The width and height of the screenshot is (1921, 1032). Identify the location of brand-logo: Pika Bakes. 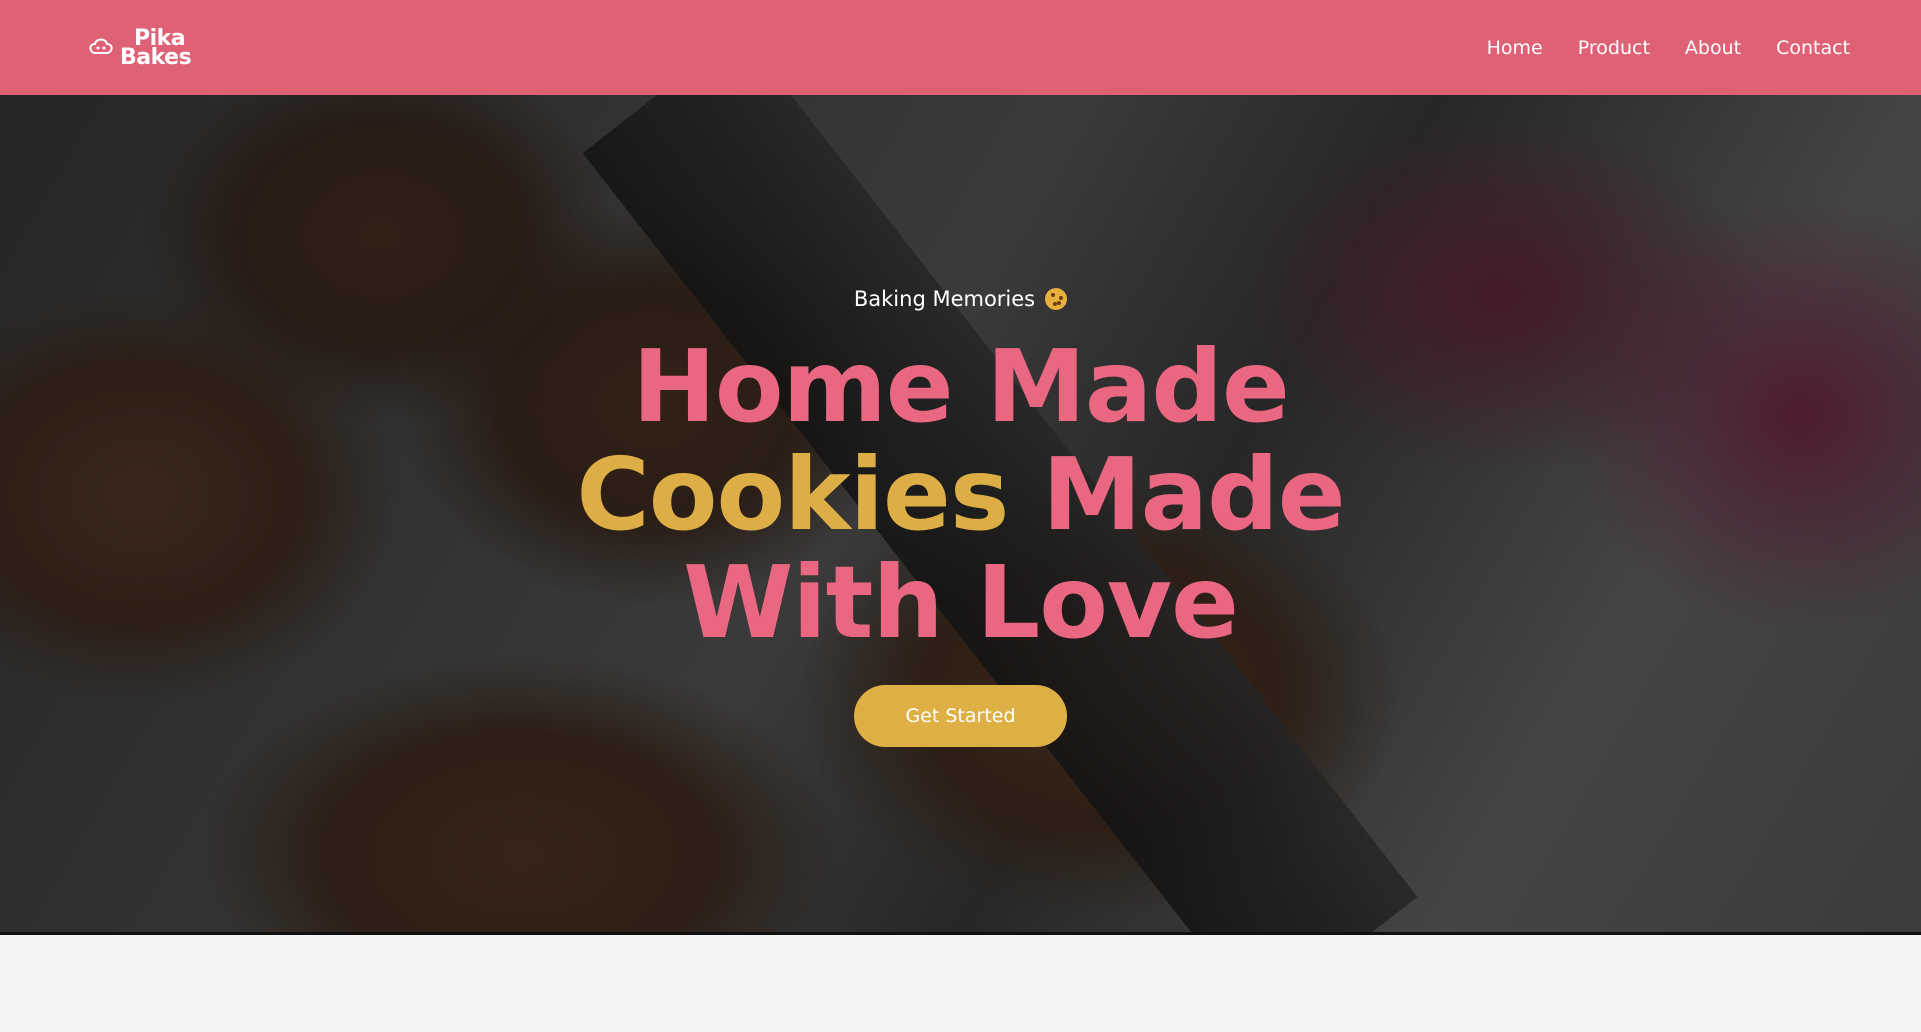
(139, 48).